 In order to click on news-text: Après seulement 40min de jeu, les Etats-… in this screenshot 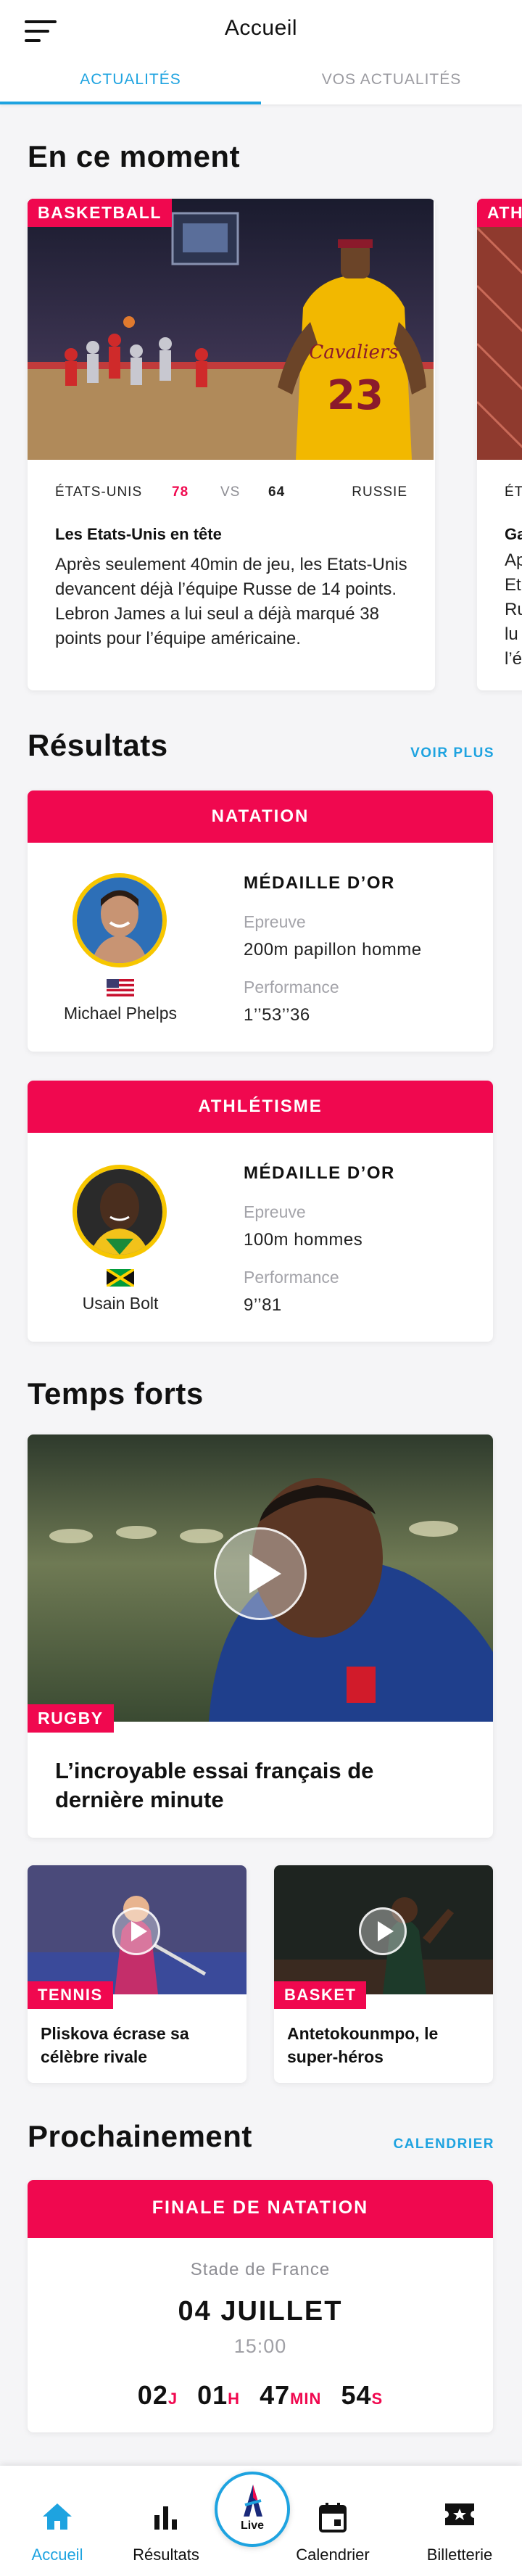, I will do `click(231, 601)`.